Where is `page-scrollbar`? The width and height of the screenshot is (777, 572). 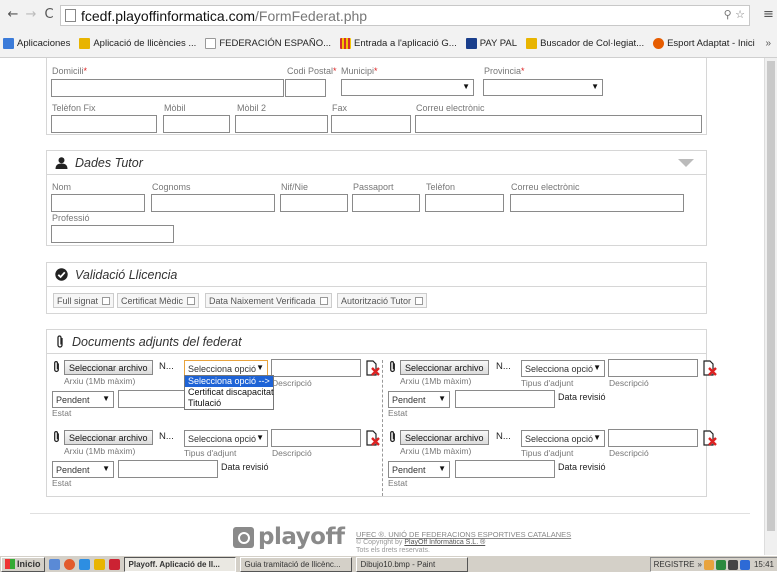
page-scrollbar is located at coordinates (770, 306).